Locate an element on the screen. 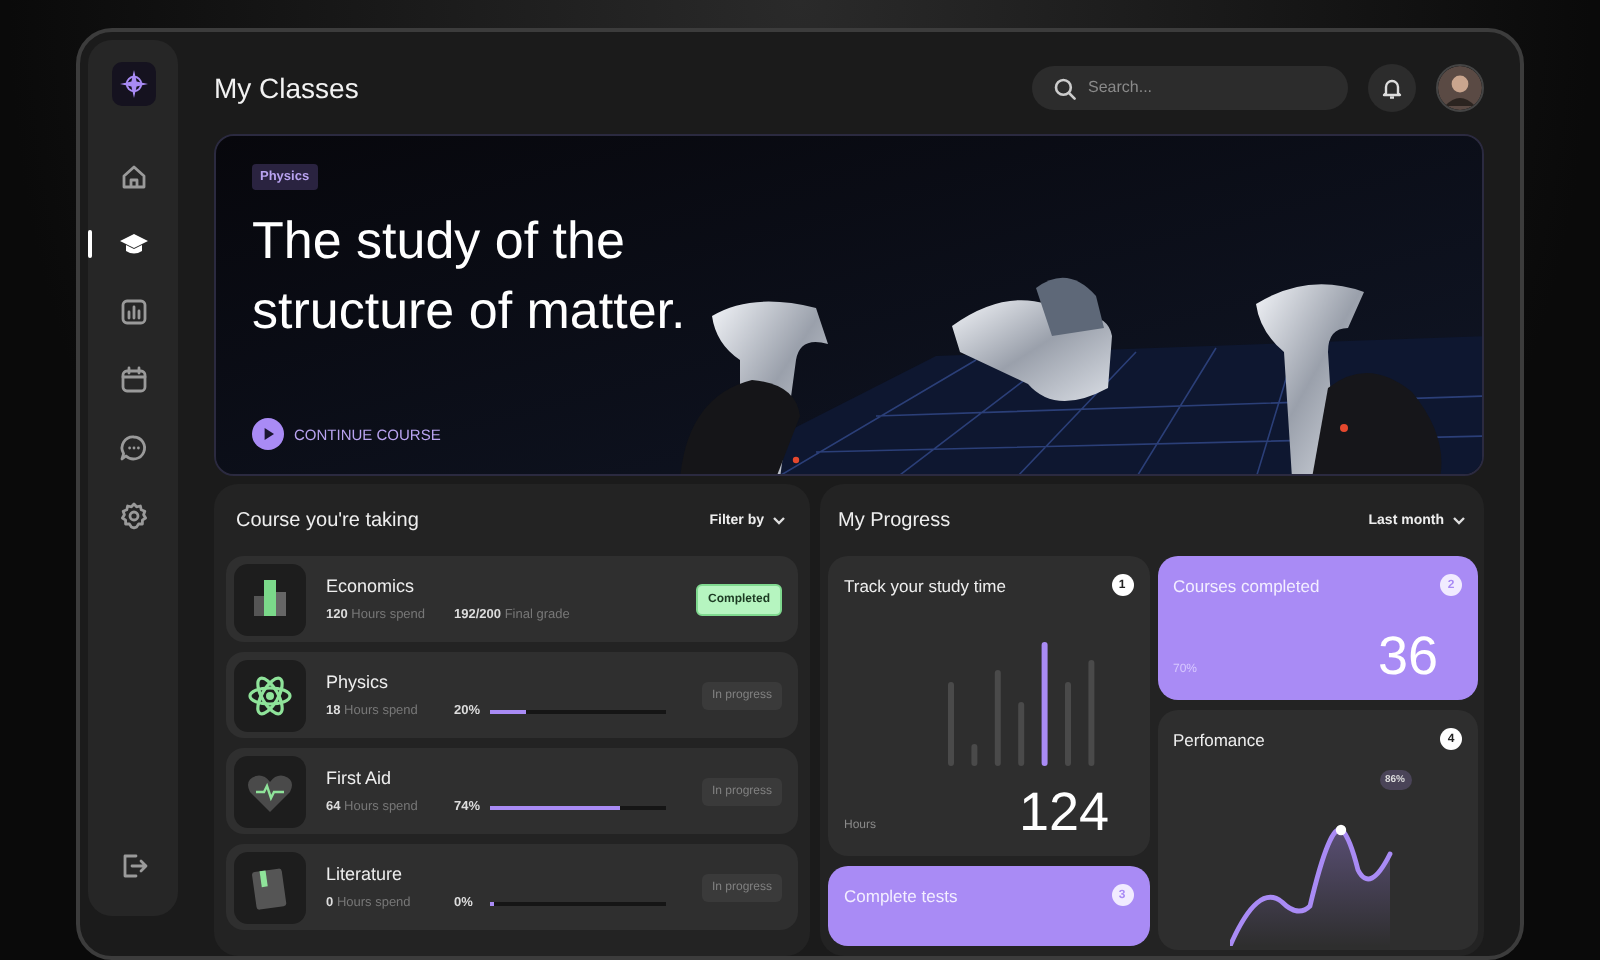 This screenshot has width=1600, height=960. card-title: Courses completed is located at coordinates (1246, 585).